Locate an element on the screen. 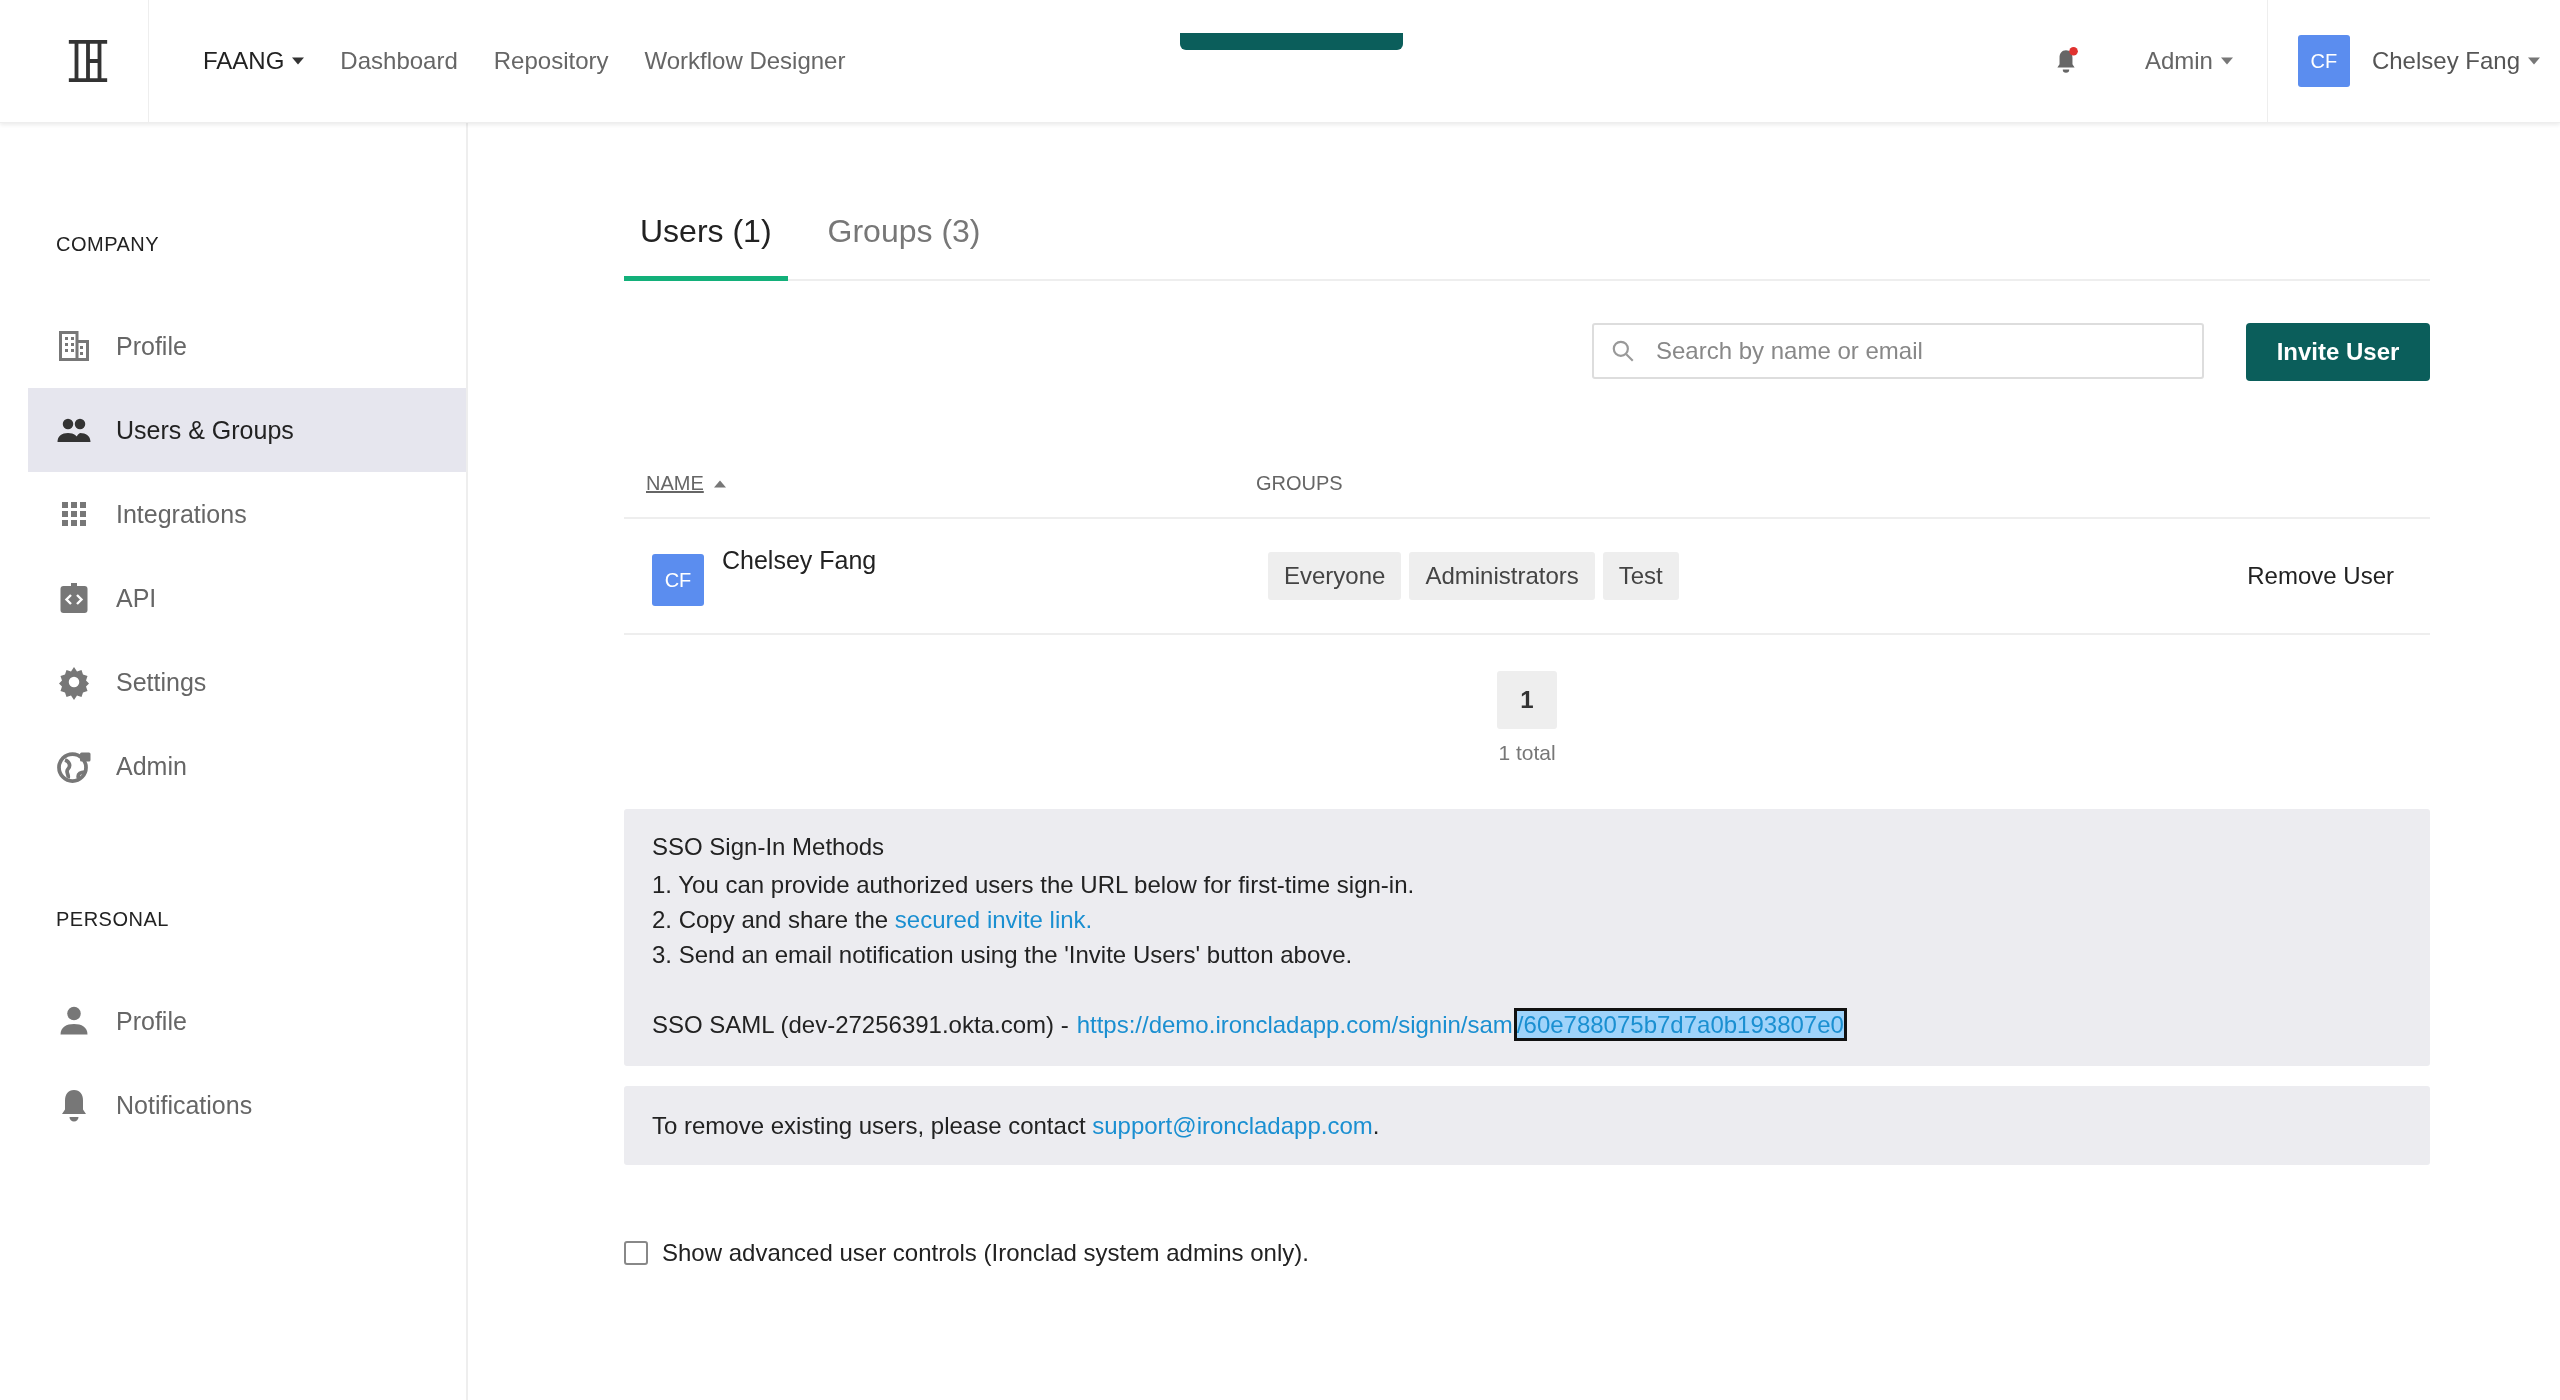  nav-link: Workflow Designer is located at coordinates (745, 61).